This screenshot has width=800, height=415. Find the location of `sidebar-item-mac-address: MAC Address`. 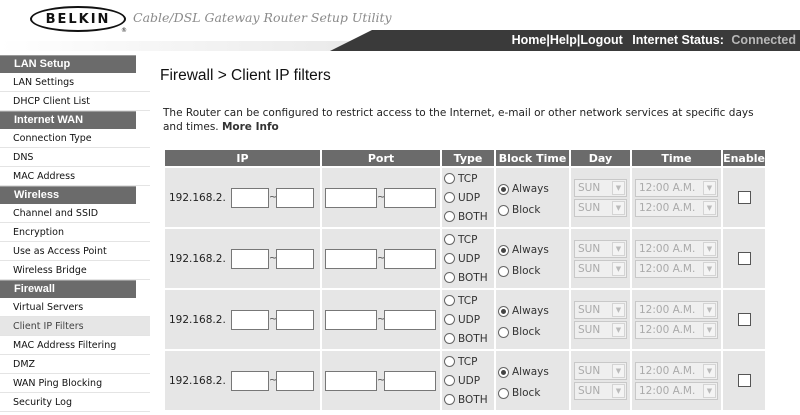

sidebar-item-mac-address: MAC Address is located at coordinates (75, 176).